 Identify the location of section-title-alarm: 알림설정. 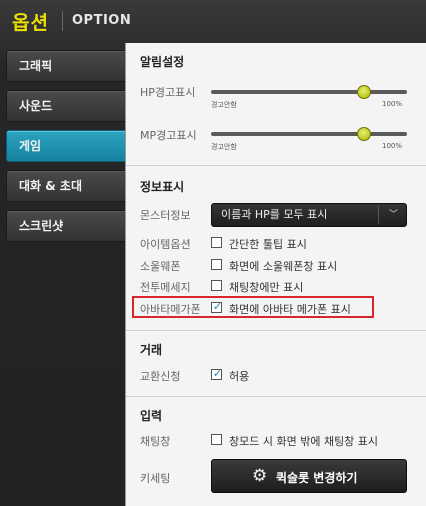
(162, 62).